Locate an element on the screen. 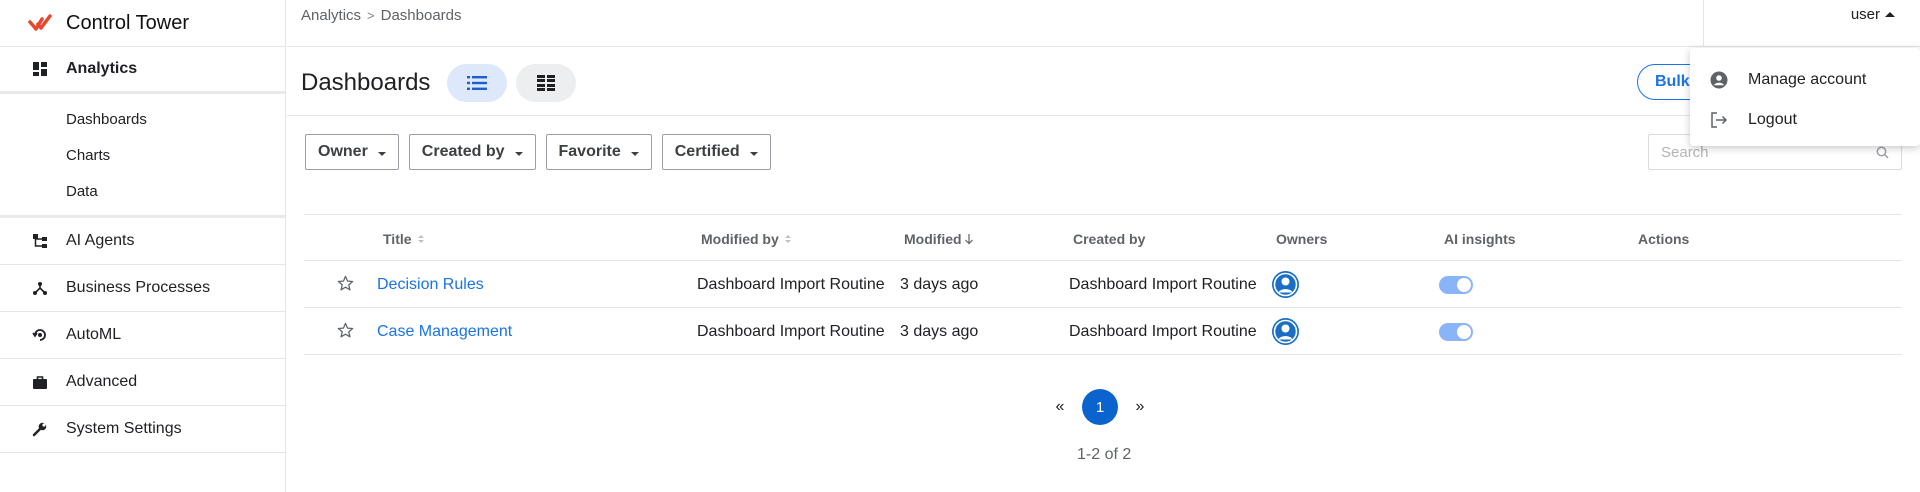 The height and width of the screenshot is (492, 1920). sidebar-subitem-charts: Charts is located at coordinates (142, 155).